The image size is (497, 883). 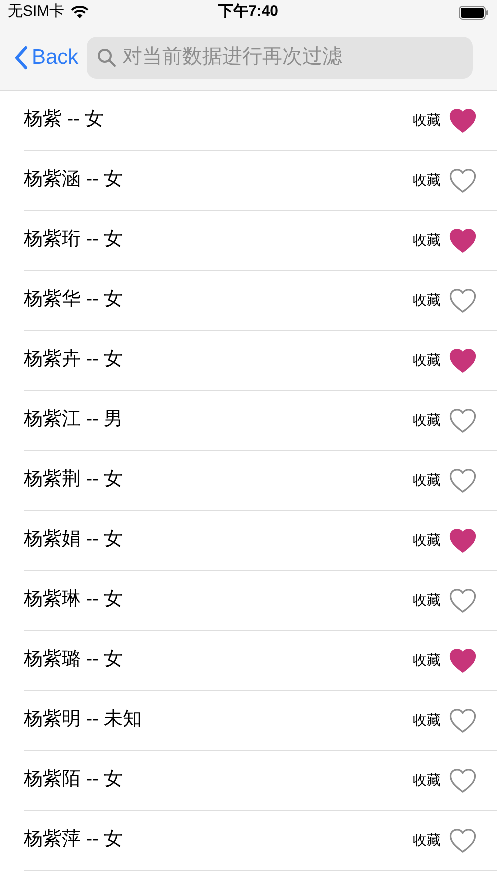 I want to click on wifi-icon, so click(x=79, y=12).